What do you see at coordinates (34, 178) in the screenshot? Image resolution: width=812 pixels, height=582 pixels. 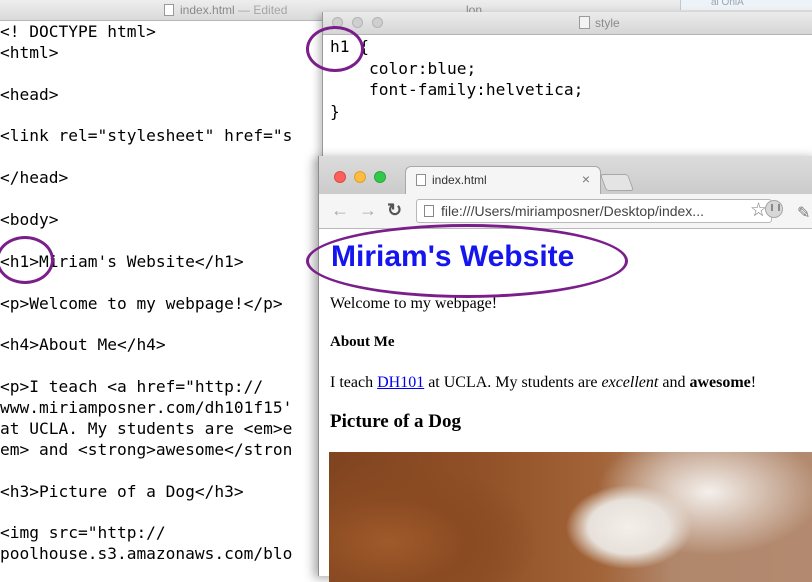 I see `code-line: </head>` at bounding box center [34, 178].